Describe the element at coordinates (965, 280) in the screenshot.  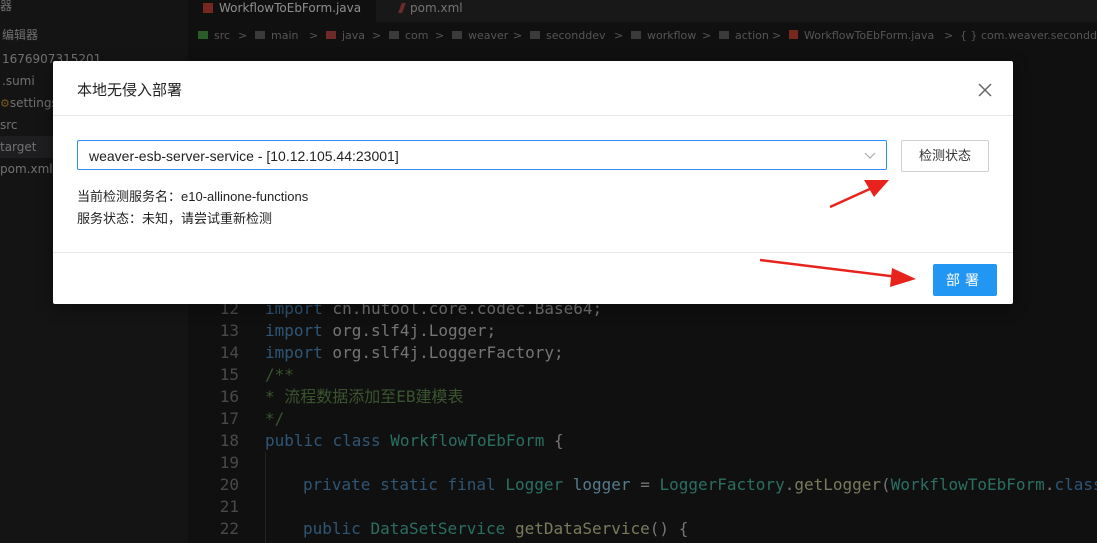
I see `deploy-button: 部署` at that location.